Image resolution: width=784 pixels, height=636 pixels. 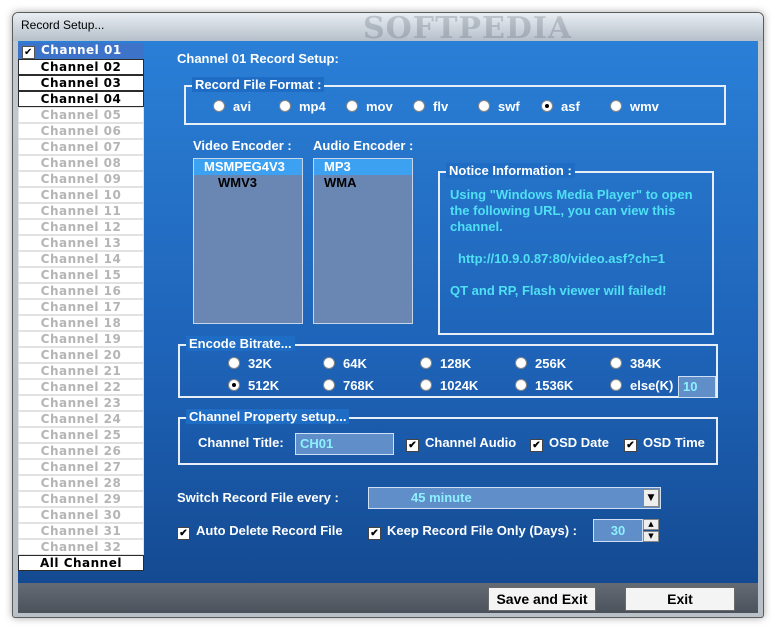 I want to click on bitrate-label: else(K), so click(x=652, y=385).